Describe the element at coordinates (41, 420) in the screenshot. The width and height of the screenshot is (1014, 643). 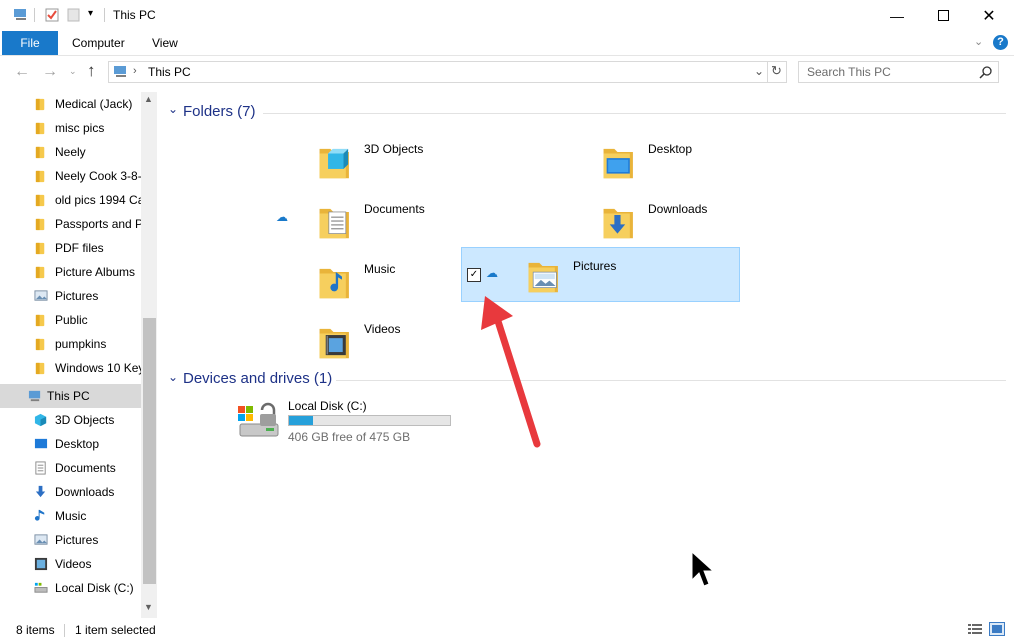
I see `3d-objects-icon` at that location.